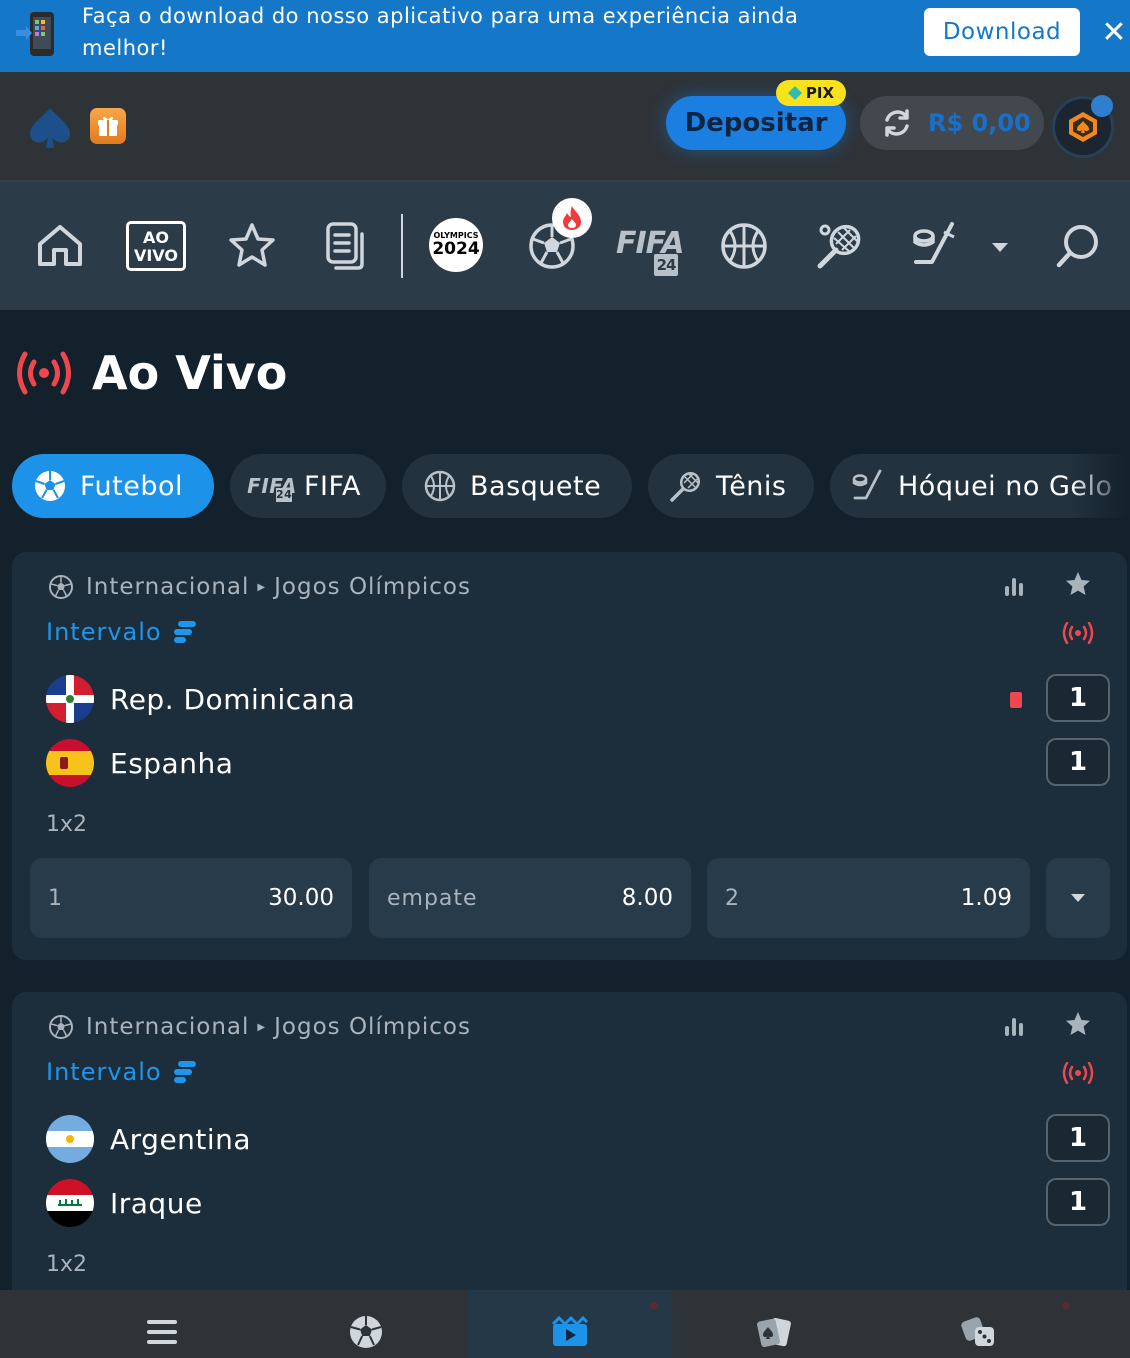  I want to click on more-markets-button, so click(1078, 898).